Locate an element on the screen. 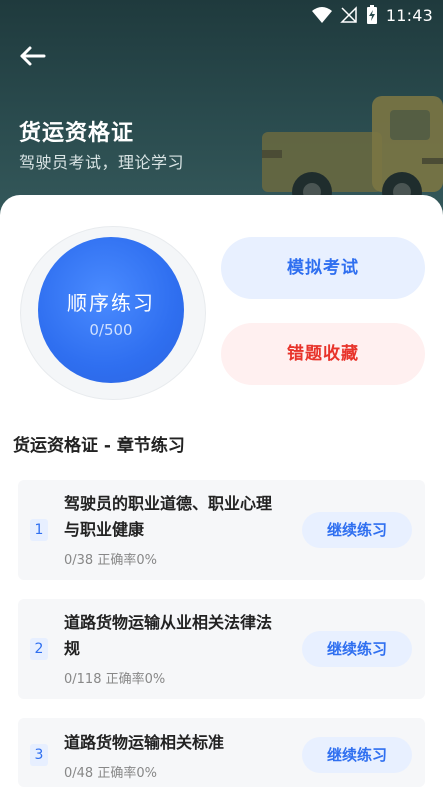  chapter-item-1: 1 驾驶员的职业道德、职业心理 与职业健康 0/38 正确率0% 继续练习 is located at coordinates (221, 530).